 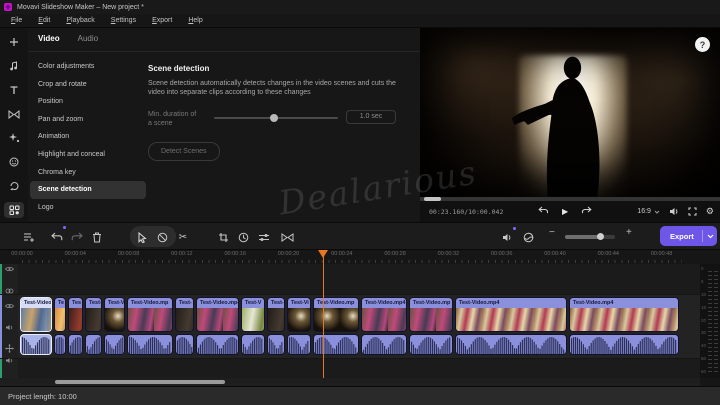 I want to click on playhead-marker, so click(x=323, y=254).